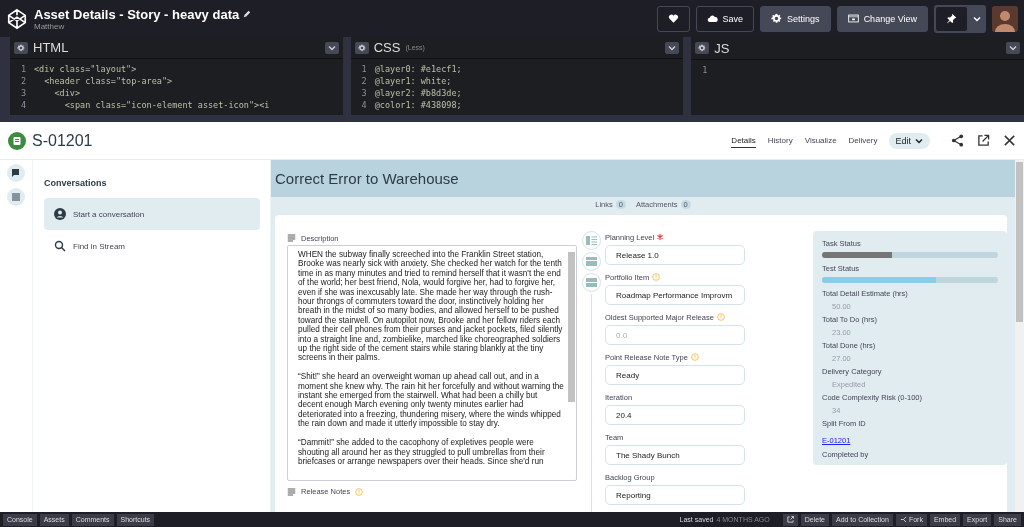 This screenshot has height=527, width=1024. Describe the element at coordinates (431, 400) in the screenshot. I see `description-paragraph: “Shit!” she heard an overweight woman up ahead call out, and in a moment she knew why. The rain hit her forcefully and without warning the instant she emerged from the stairwell. What had been a chilly but decent enough March evening only twenty minutes earlier had deteriorated into a freezing, thundering misery, where the winds whipped the rain down and made it utterly impossible to stay dry.` at that location.